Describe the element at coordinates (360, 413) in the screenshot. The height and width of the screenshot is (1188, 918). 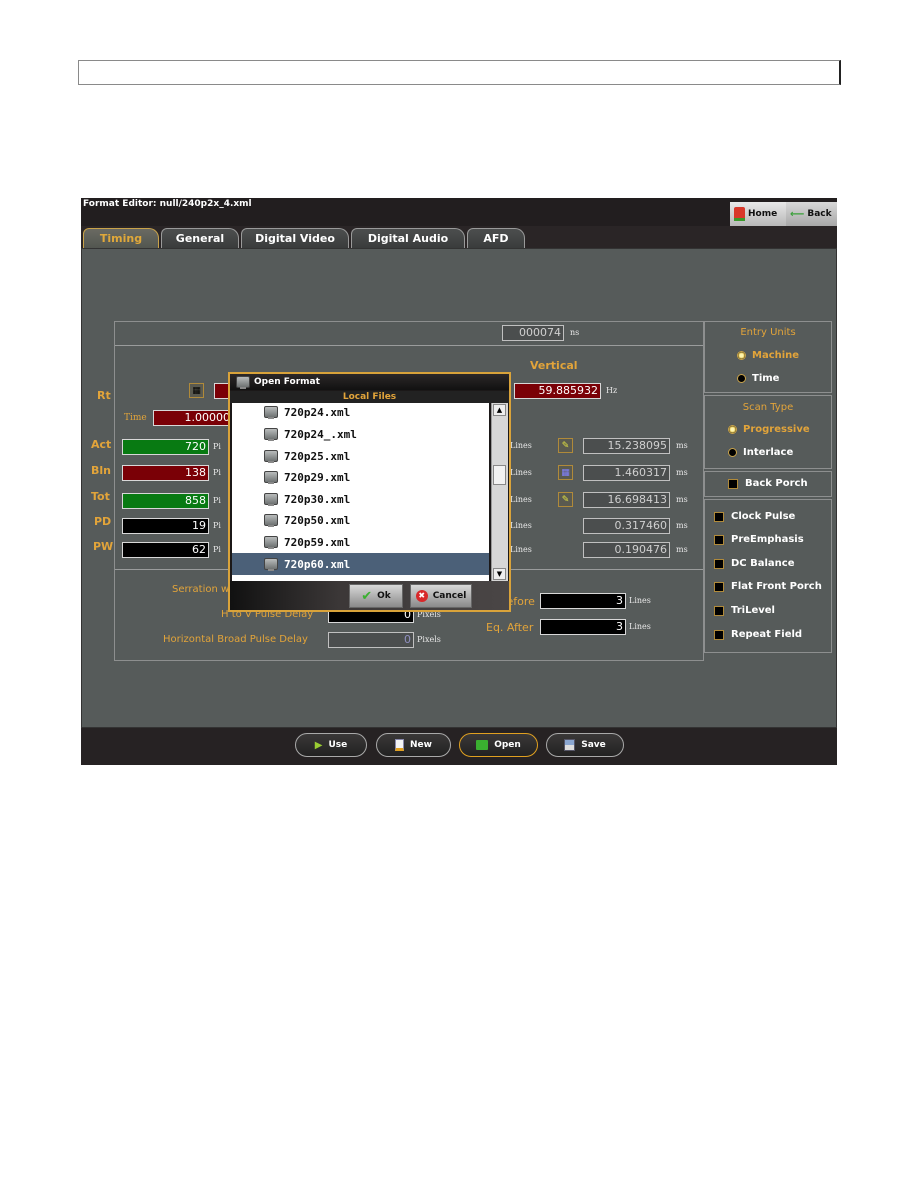
I see `file-item: 720p24.xml` at that location.